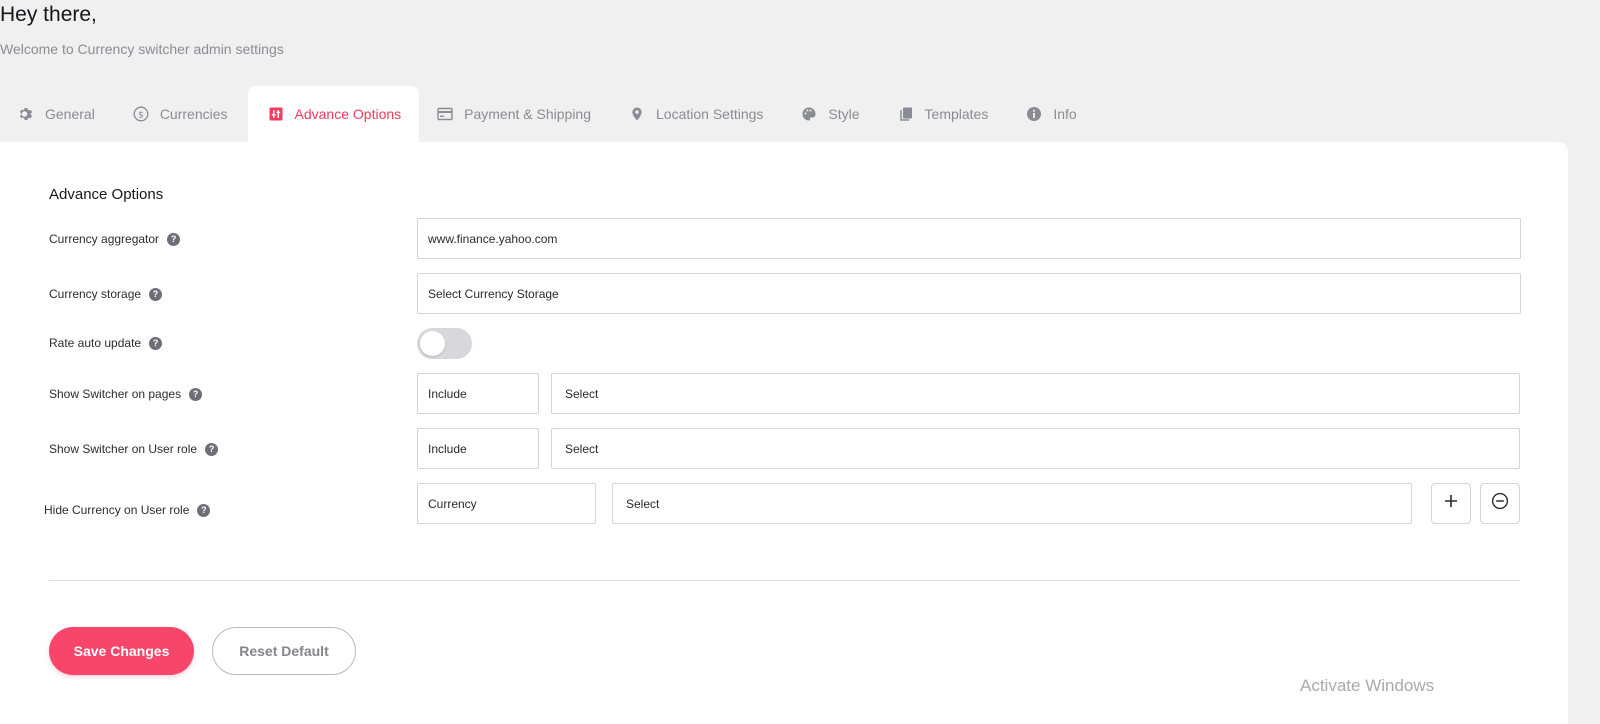 The height and width of the screenshot is (724, 1600). I want to click on tab-advance-options: Advance Options, so click(333, 114).